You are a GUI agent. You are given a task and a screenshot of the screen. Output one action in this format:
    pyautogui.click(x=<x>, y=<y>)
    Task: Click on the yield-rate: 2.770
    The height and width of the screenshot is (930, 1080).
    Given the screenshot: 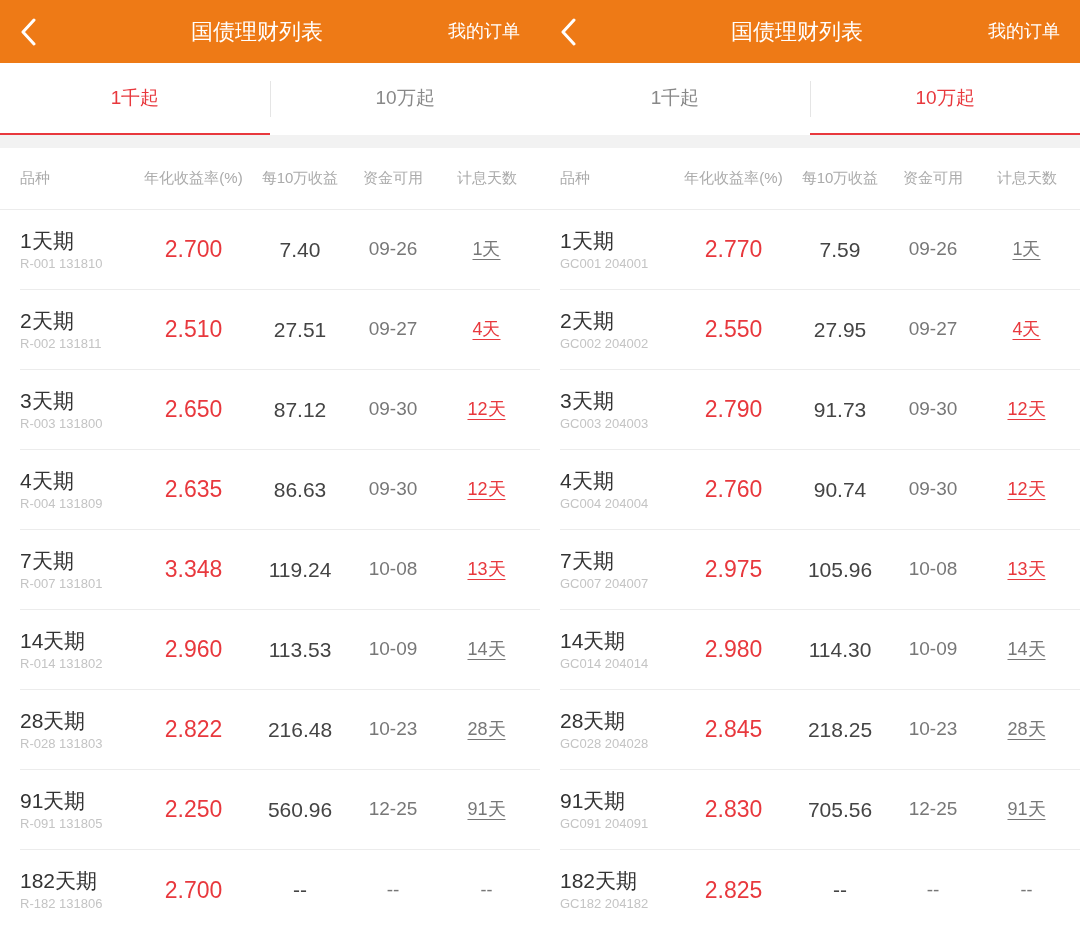 What is the action you would take?
    pyautogui.click(x=733, y=250)
    